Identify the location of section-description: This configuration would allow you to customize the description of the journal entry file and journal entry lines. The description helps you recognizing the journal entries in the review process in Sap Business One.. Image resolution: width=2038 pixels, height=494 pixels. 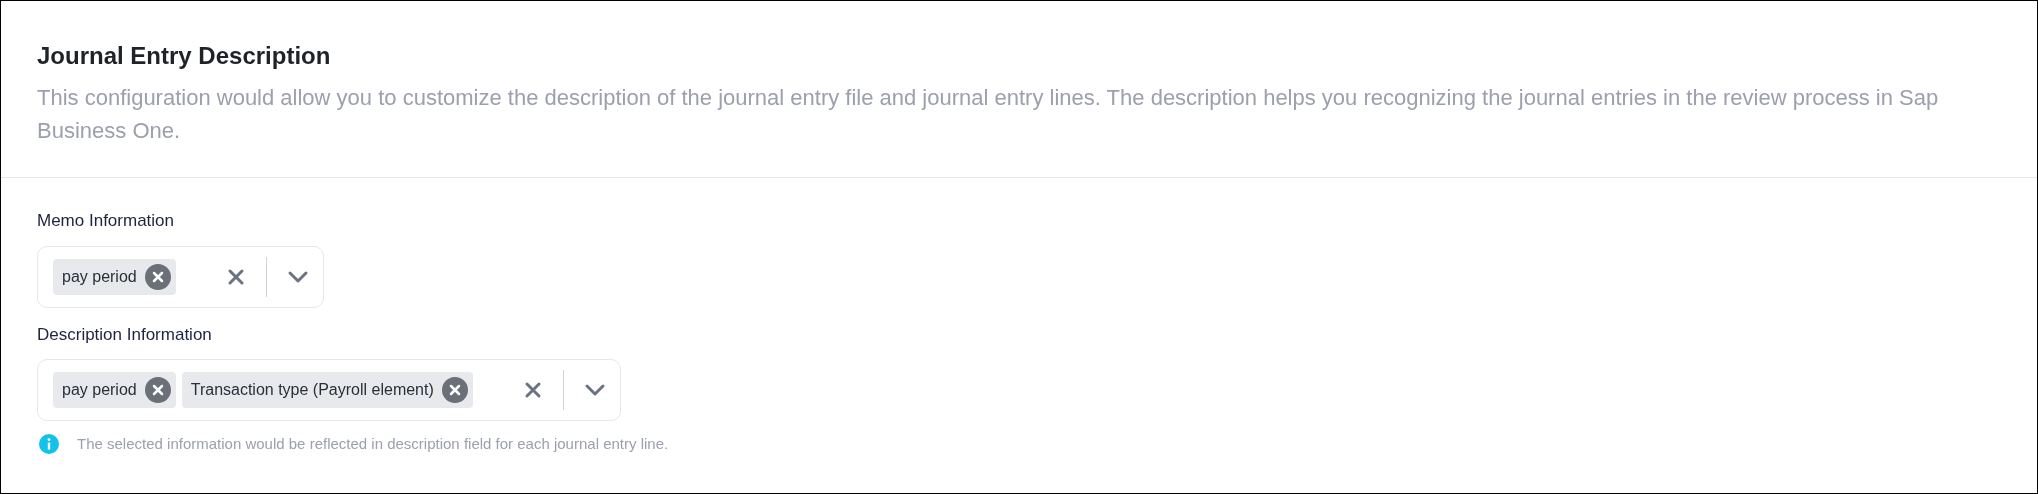
(988, 114).